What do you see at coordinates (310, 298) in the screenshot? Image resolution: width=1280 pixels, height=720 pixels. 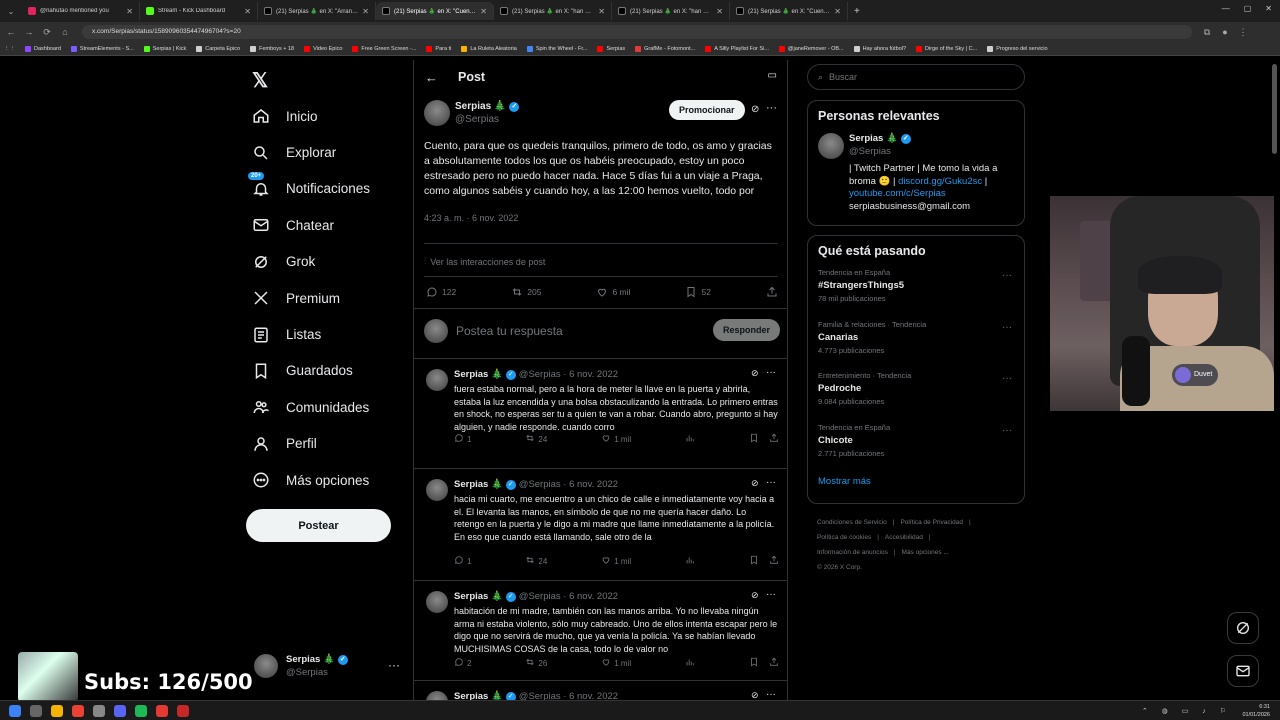 I see `sidebar-item-premium: Premium` at bounding box center [310, 298].